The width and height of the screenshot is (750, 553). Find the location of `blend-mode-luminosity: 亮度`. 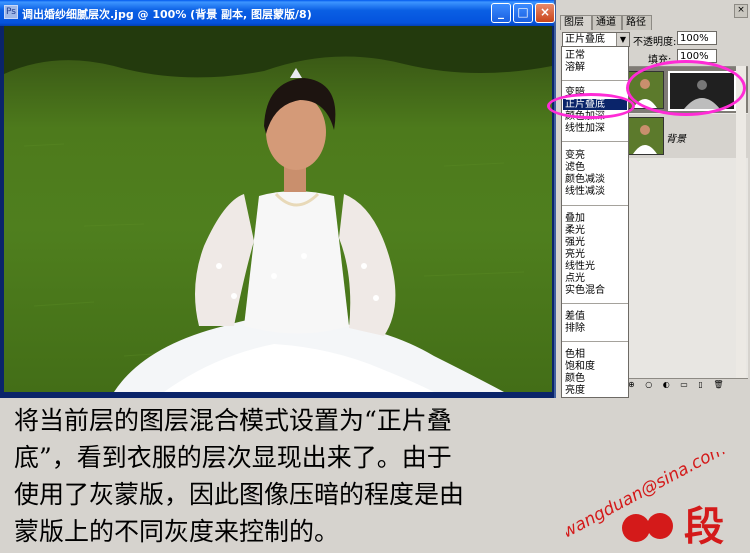

blend-mode-luminosity: 亮度 is located at coordinates (575, 390).